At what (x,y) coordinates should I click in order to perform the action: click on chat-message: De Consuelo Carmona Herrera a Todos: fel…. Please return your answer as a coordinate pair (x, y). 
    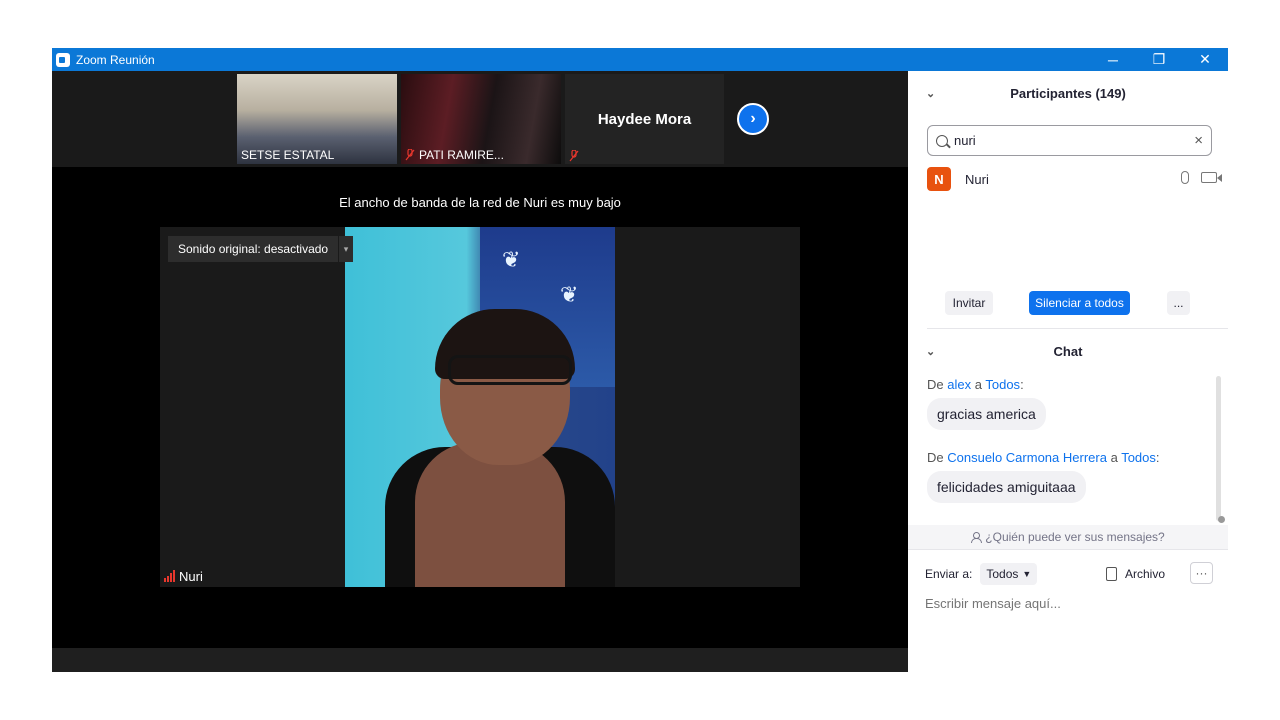
    Looking at the image, I should click on (1043, 476).